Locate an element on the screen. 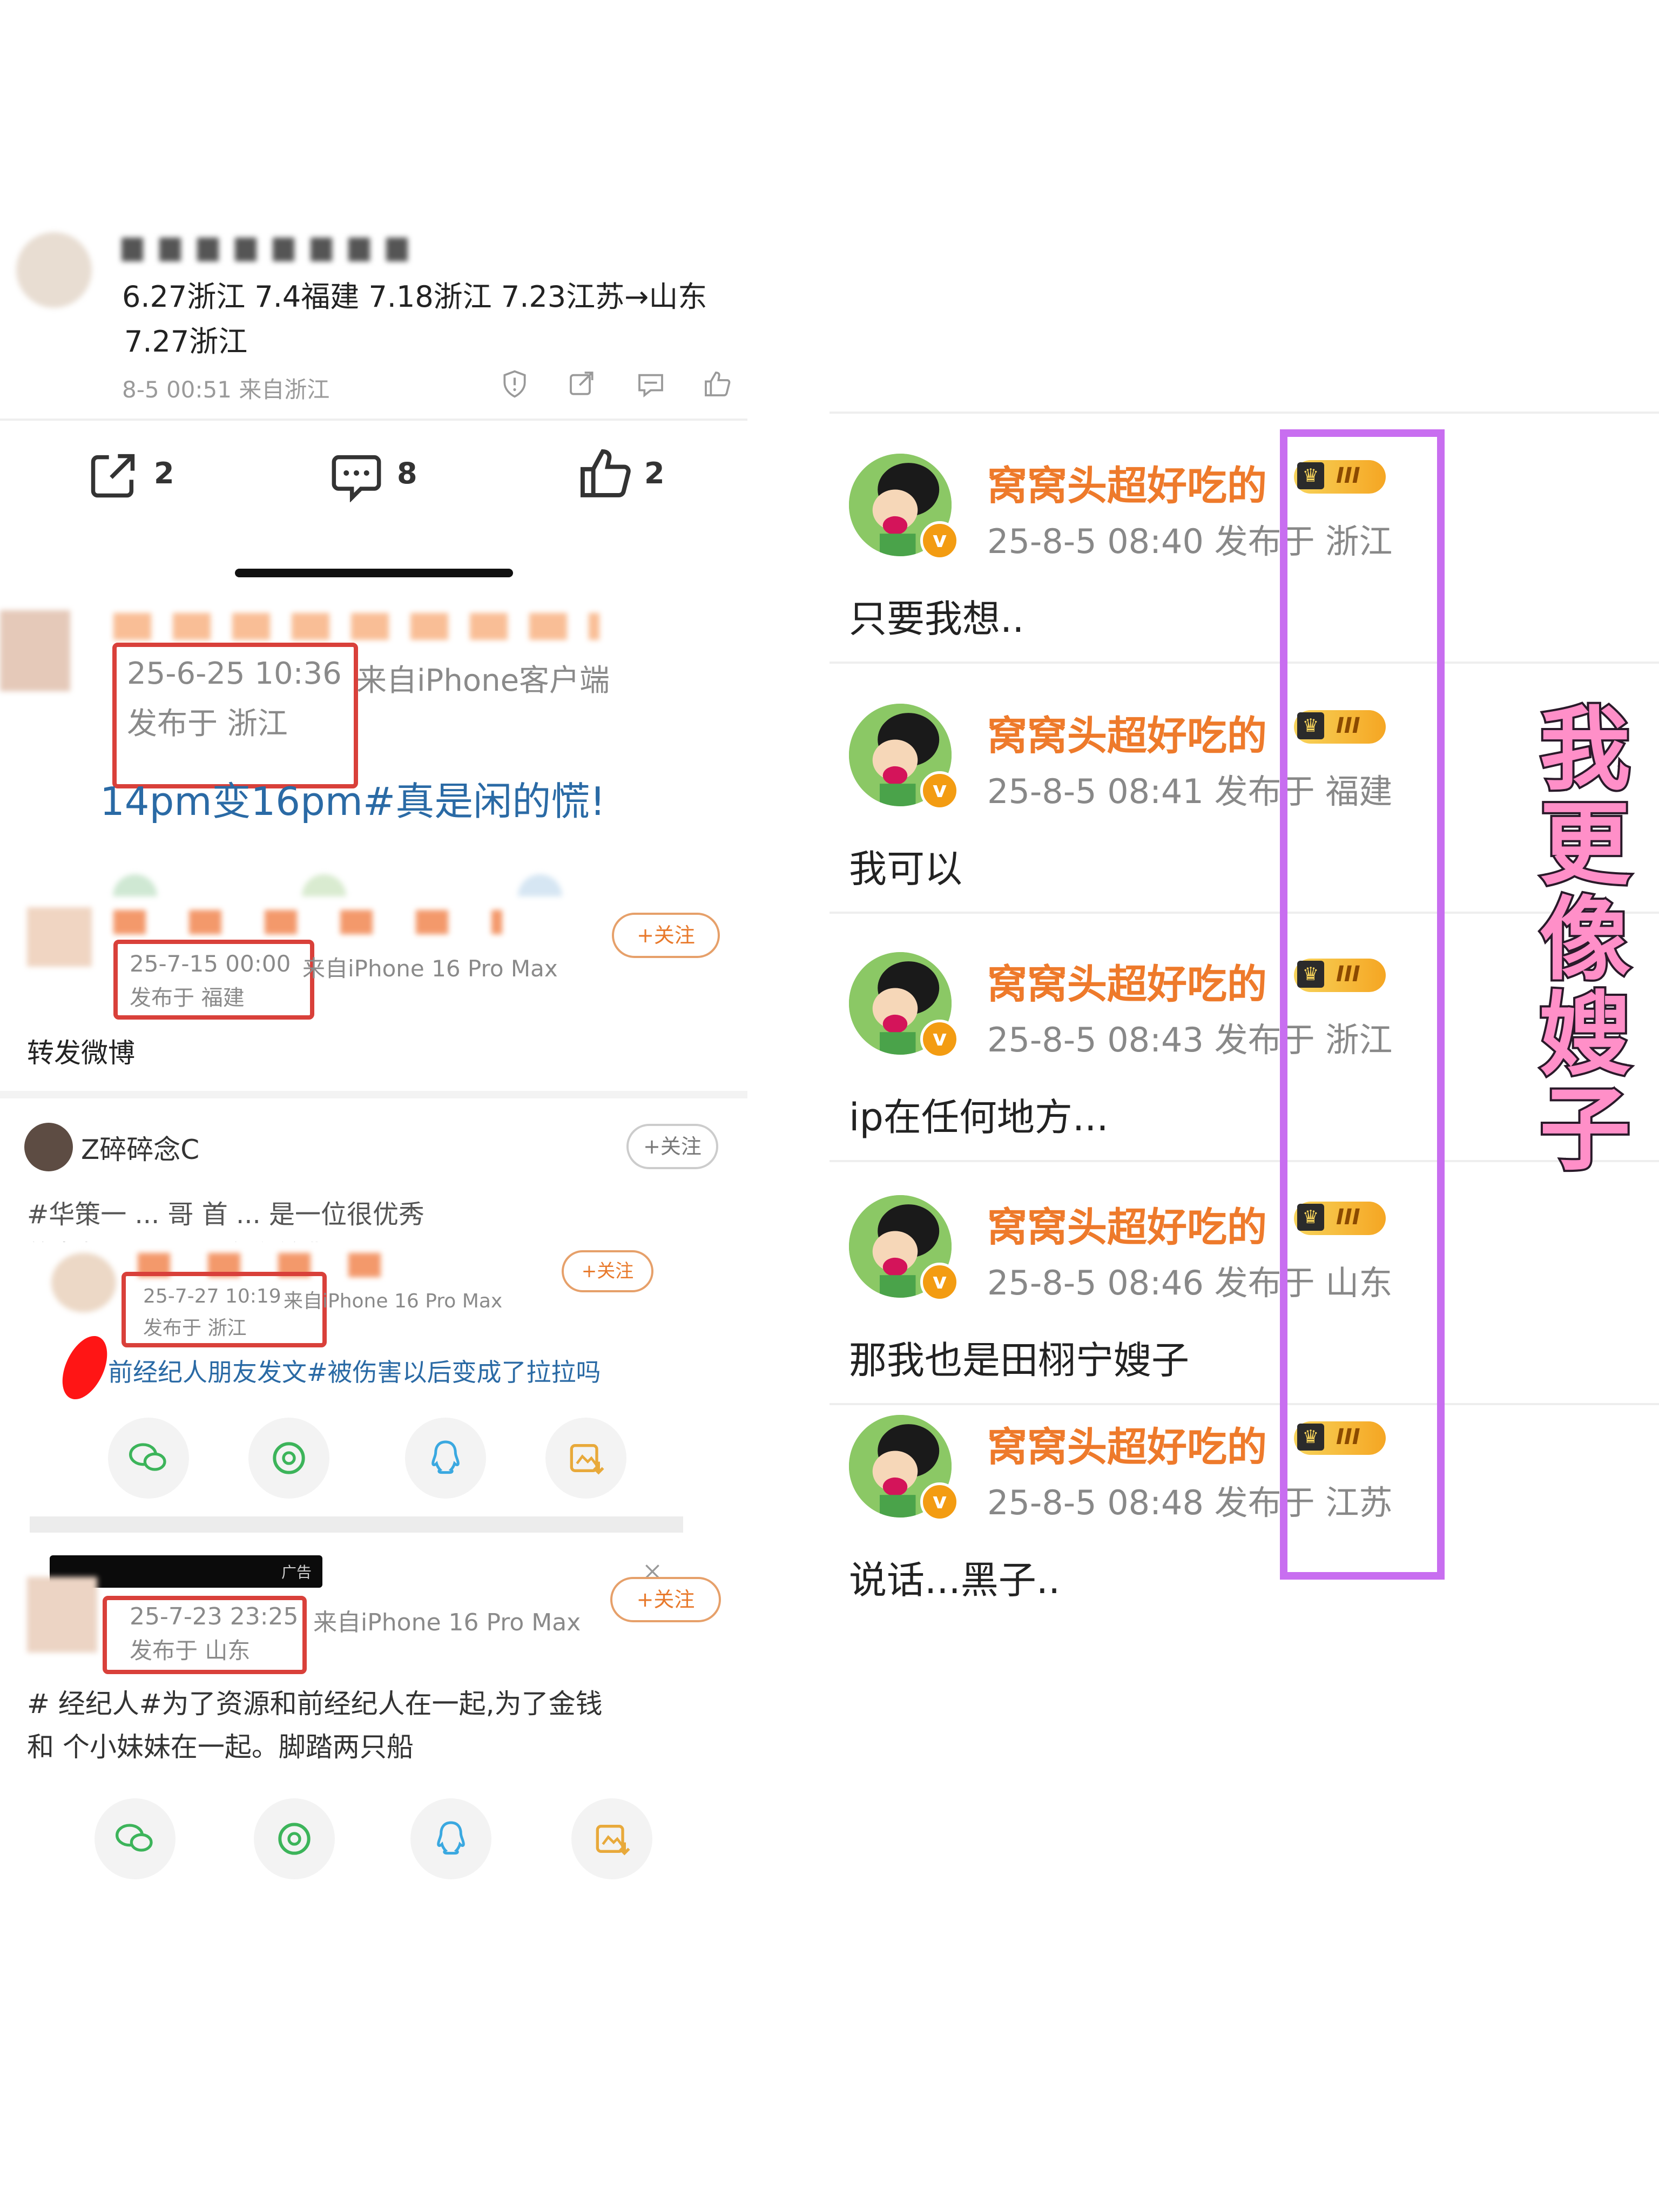  repost-button: 2 is located at coordinates (140, 475).